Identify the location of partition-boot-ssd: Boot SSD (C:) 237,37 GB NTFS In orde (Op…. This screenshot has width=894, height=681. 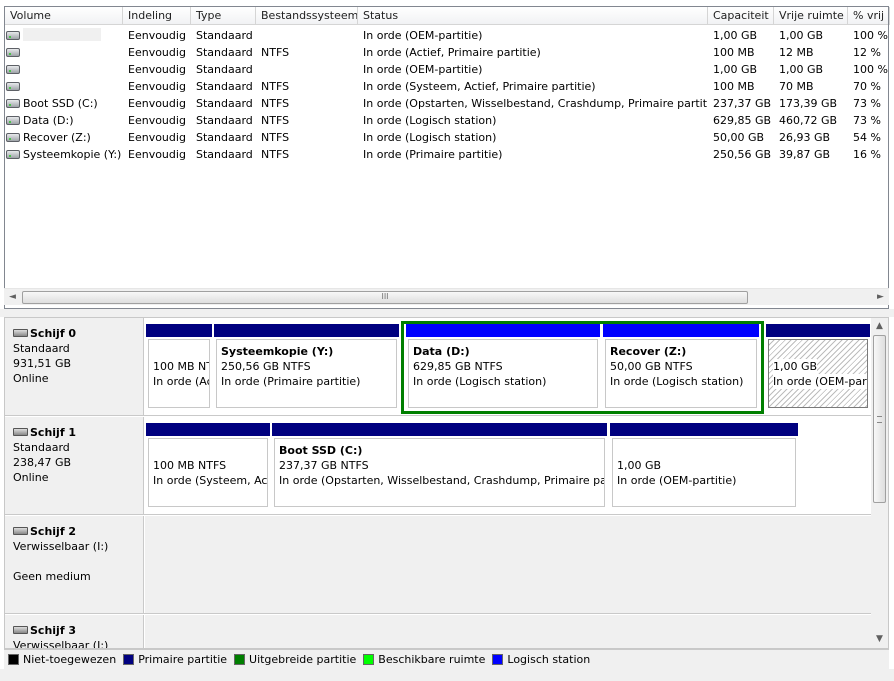
(439, 466).